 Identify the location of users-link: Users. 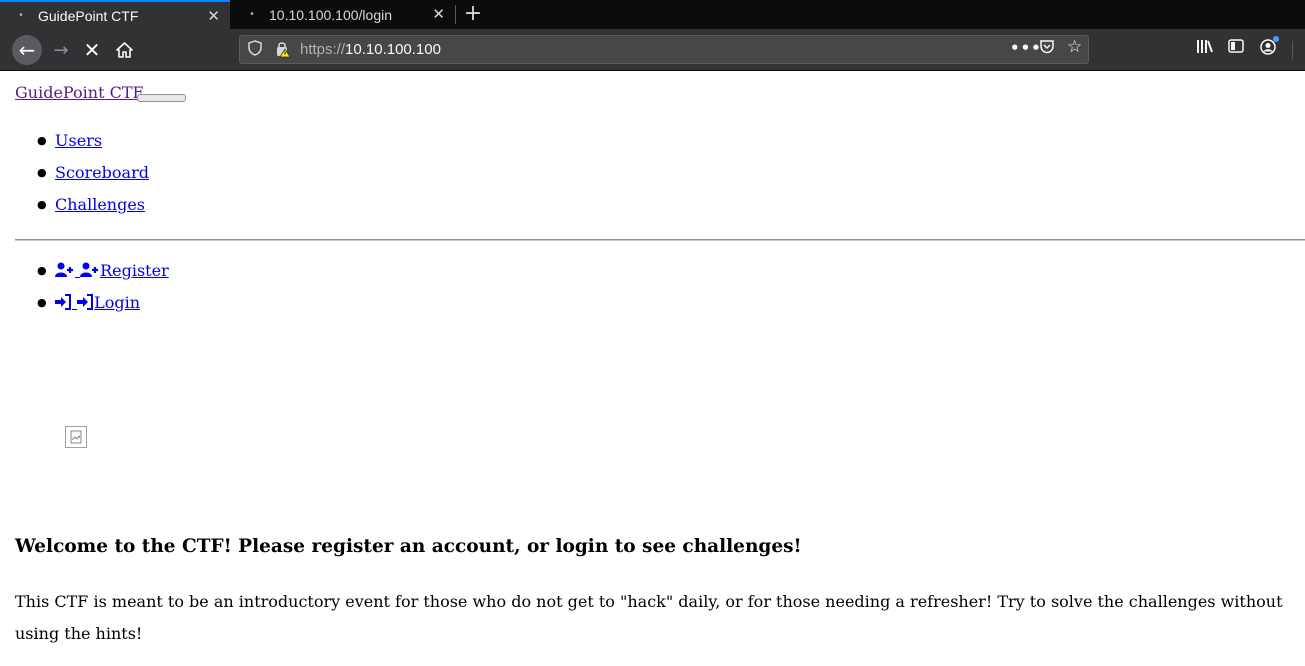
(78, 141).